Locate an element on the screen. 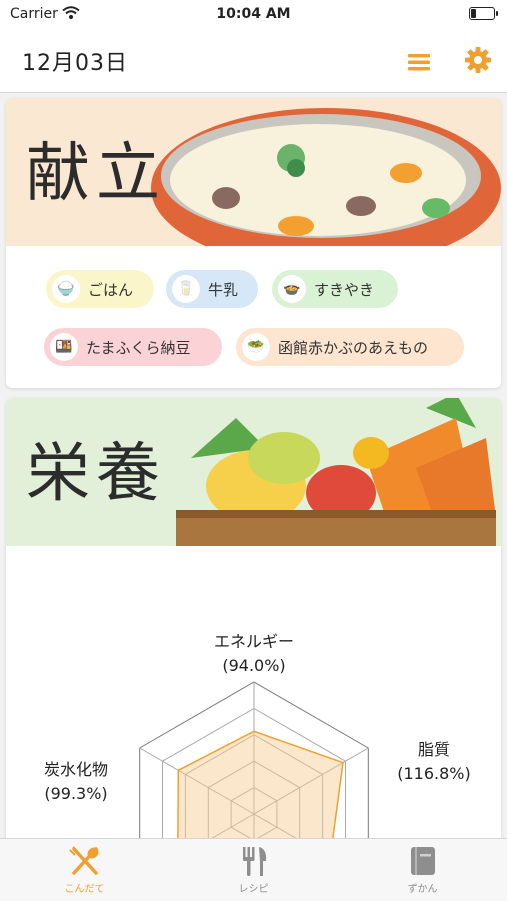 Image resolution: width=507 pixels, height=901 pixels. menu-item-rice: 🍚 ごはん is located at coordinates (100, 289).